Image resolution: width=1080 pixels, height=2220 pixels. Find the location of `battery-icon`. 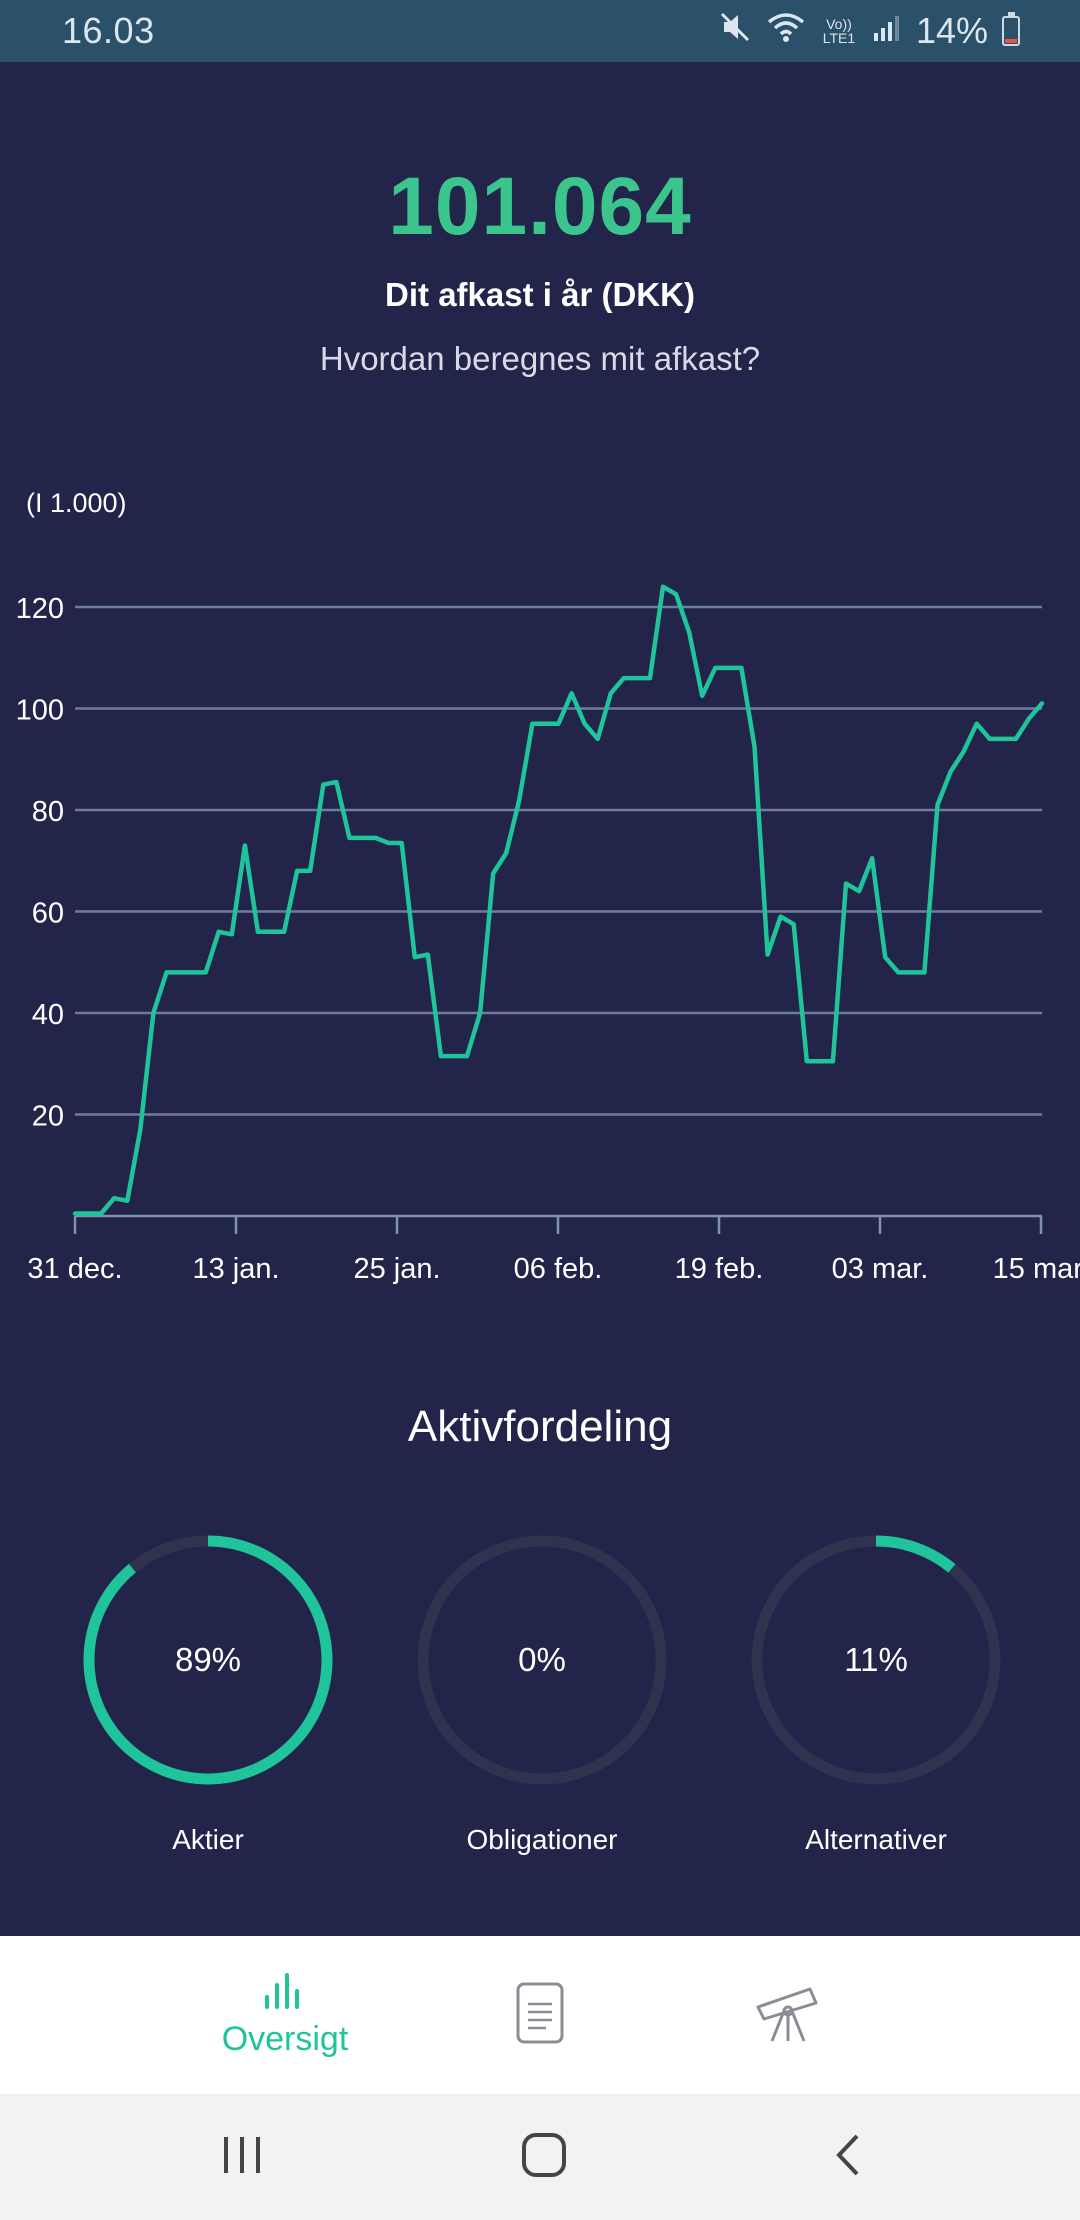

battery-icon is located at coordinates (1011, 29).